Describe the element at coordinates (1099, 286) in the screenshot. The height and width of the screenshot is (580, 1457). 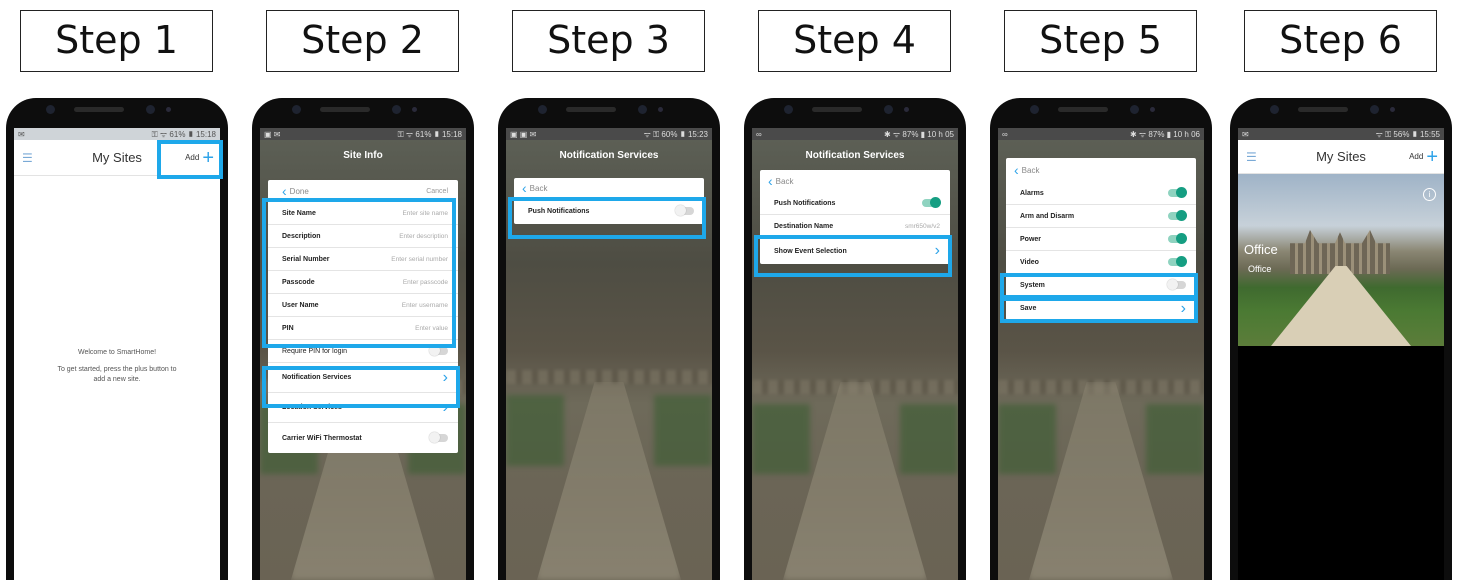
I see `highlight-system` at that location.